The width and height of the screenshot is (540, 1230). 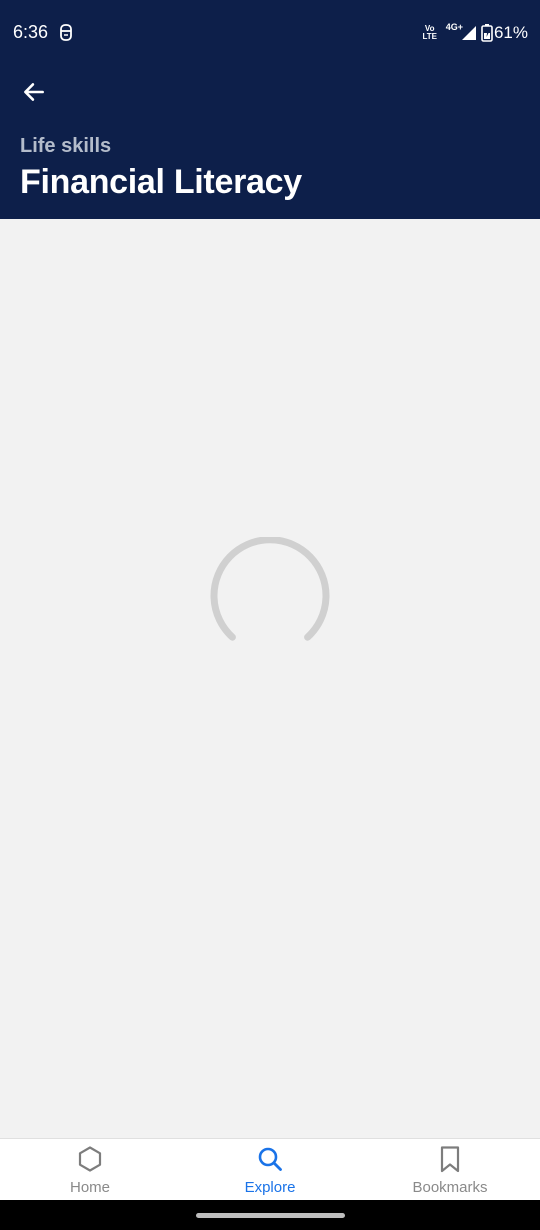 What do you see at coordinates (270, 34) in the screenshot?
I see `status-bar: 6:36 Vo LTE 4G+ 61%` at bounding box center [270, 34].